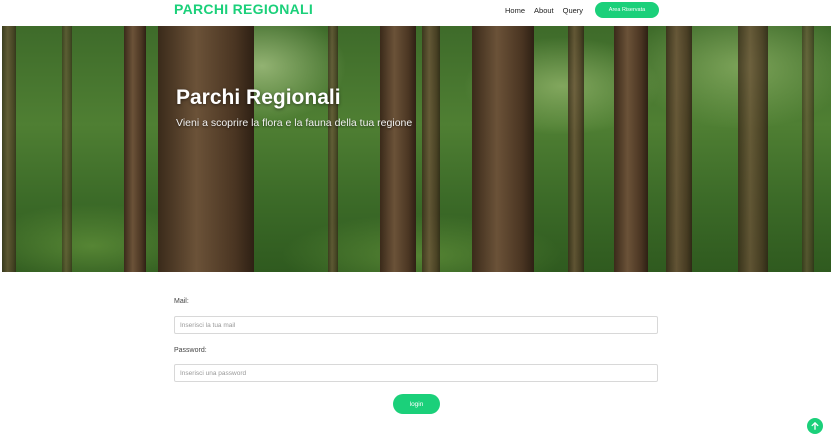 This screenshot has width=833, height=442. What do you see at coordinates (544, 10) in the screenshot?
I see `nav-about: About` at bounding box center [544, 10].